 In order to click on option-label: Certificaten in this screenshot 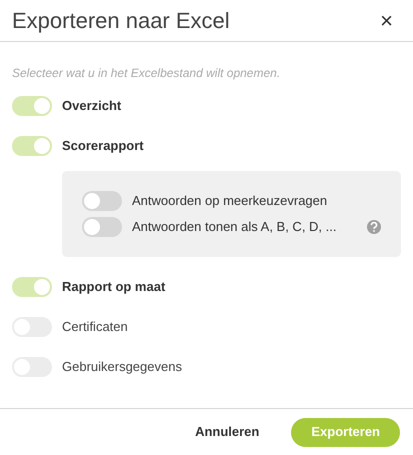, I will do `click(95, 327)`.